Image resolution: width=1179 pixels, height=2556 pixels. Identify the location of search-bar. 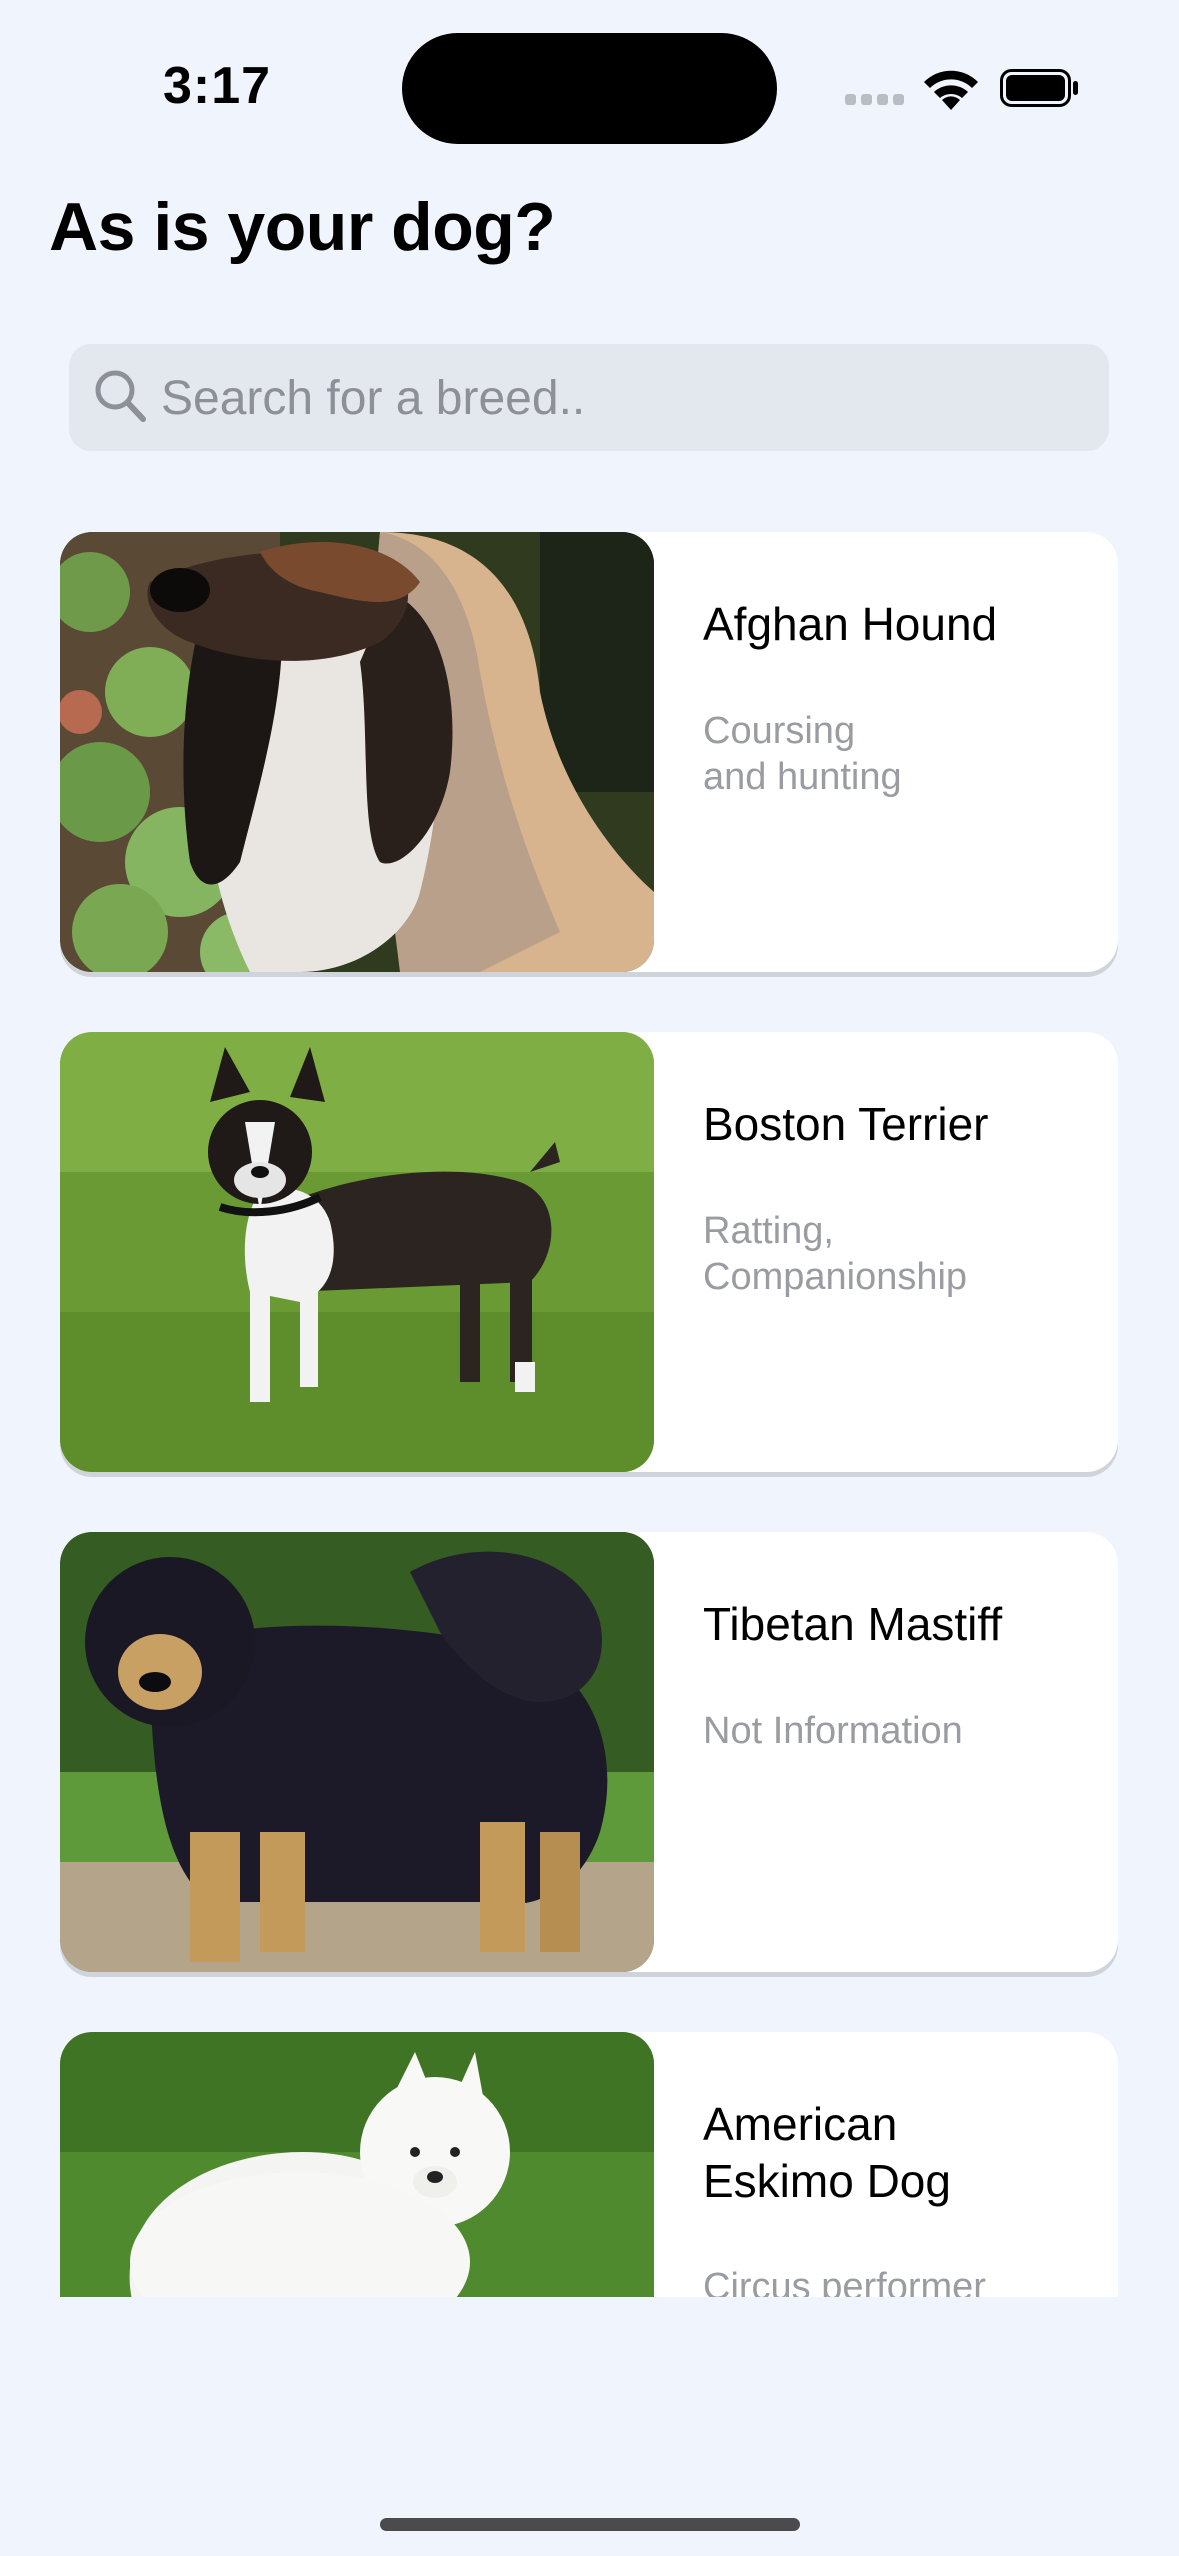
(589, 398).